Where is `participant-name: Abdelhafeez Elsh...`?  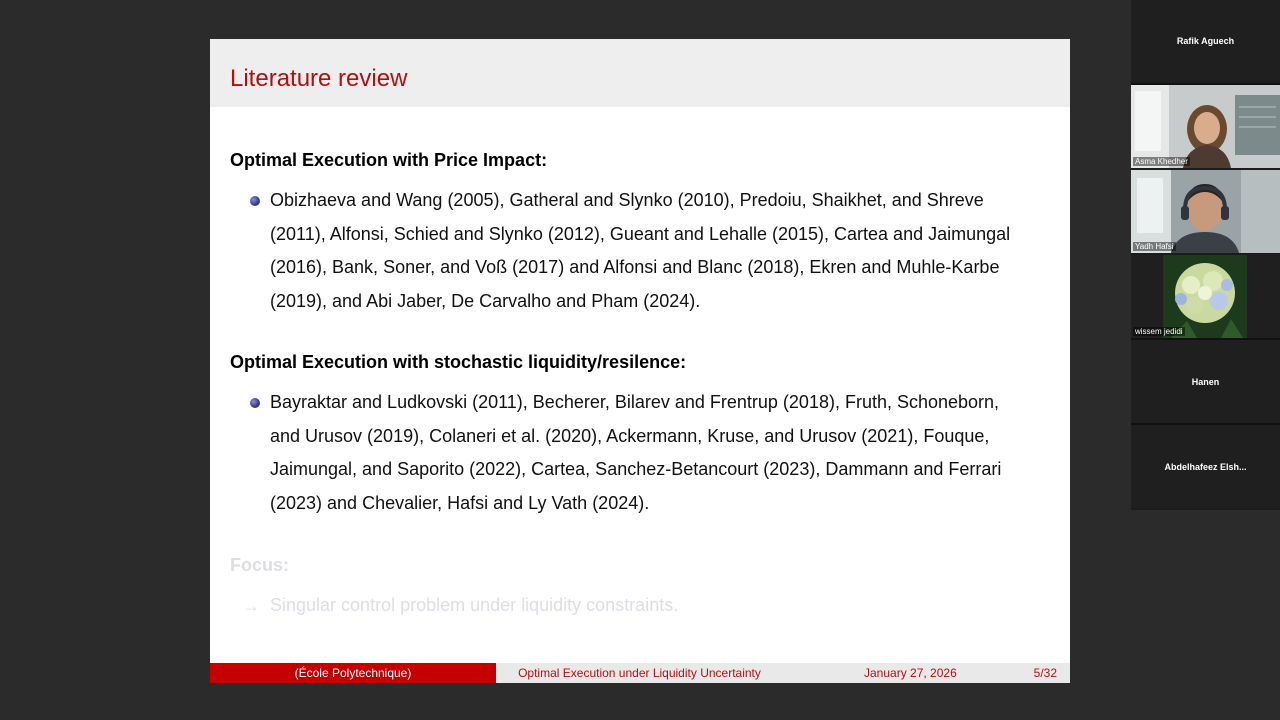 participant-name: Abdelhafeez Elsh... is located at coordinates (1205, 467).